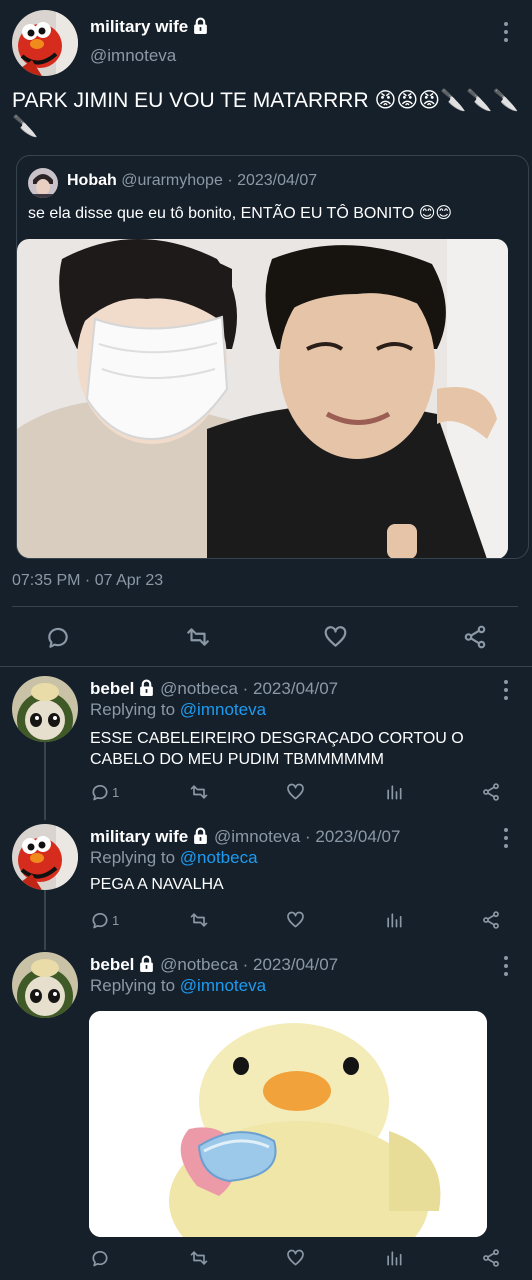 Image resolution: width=532 pixels, height=1280 pixels. I want to click on main-tweet-header: military wife, so click(149, 28).